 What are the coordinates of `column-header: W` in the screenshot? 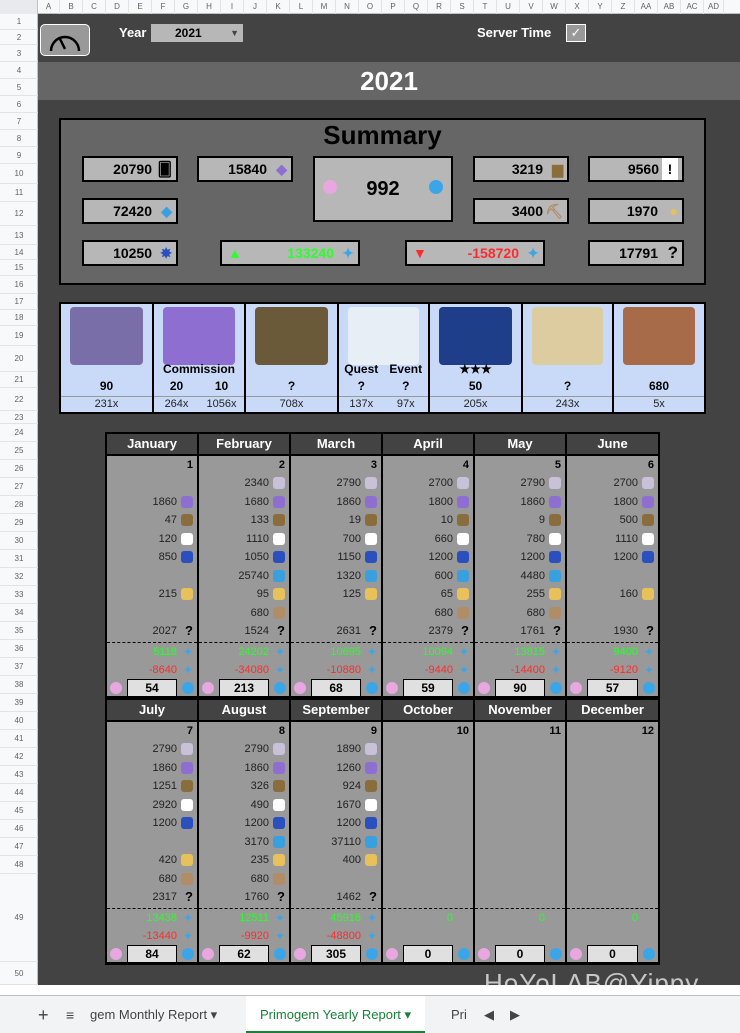 It's located at (554, 7).